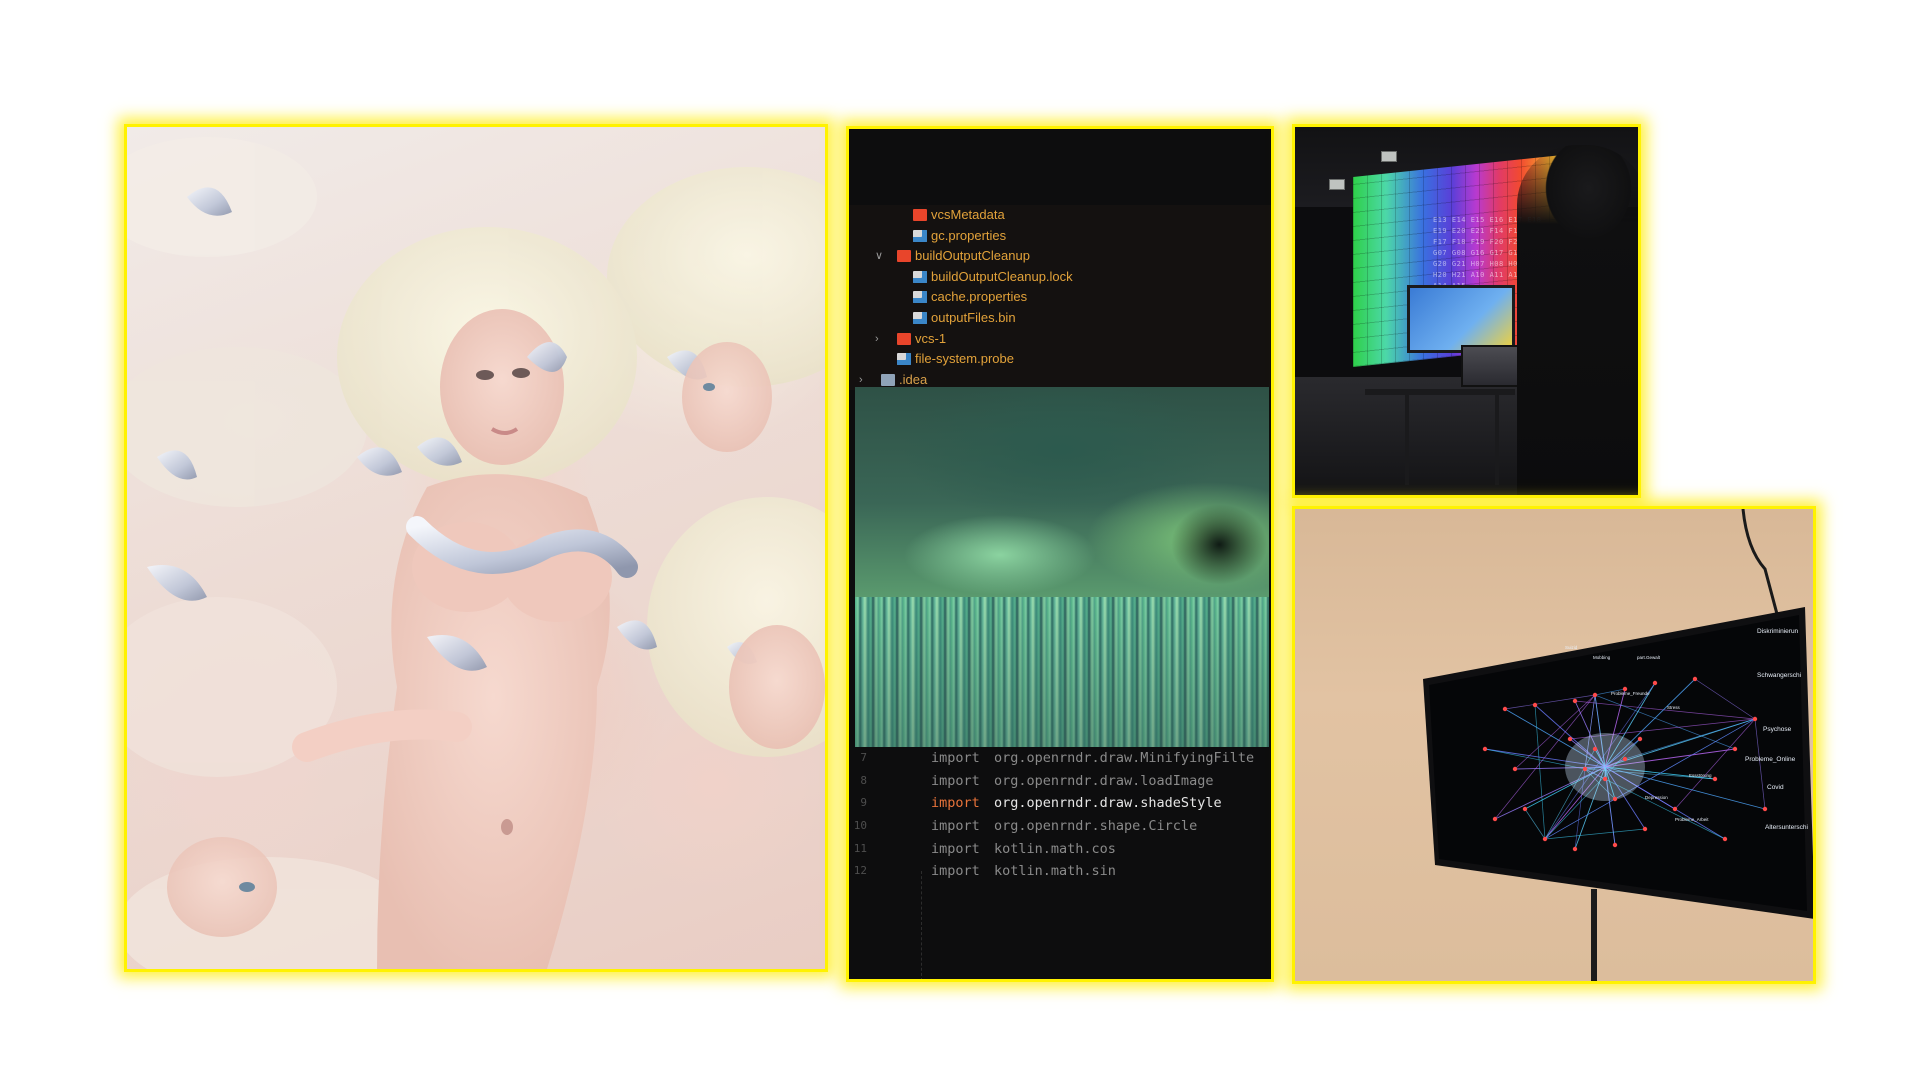 This screenshot has width=1920, height=1080. I want to click on tree-item-label: outputFiles.bin, so click(973, 317).